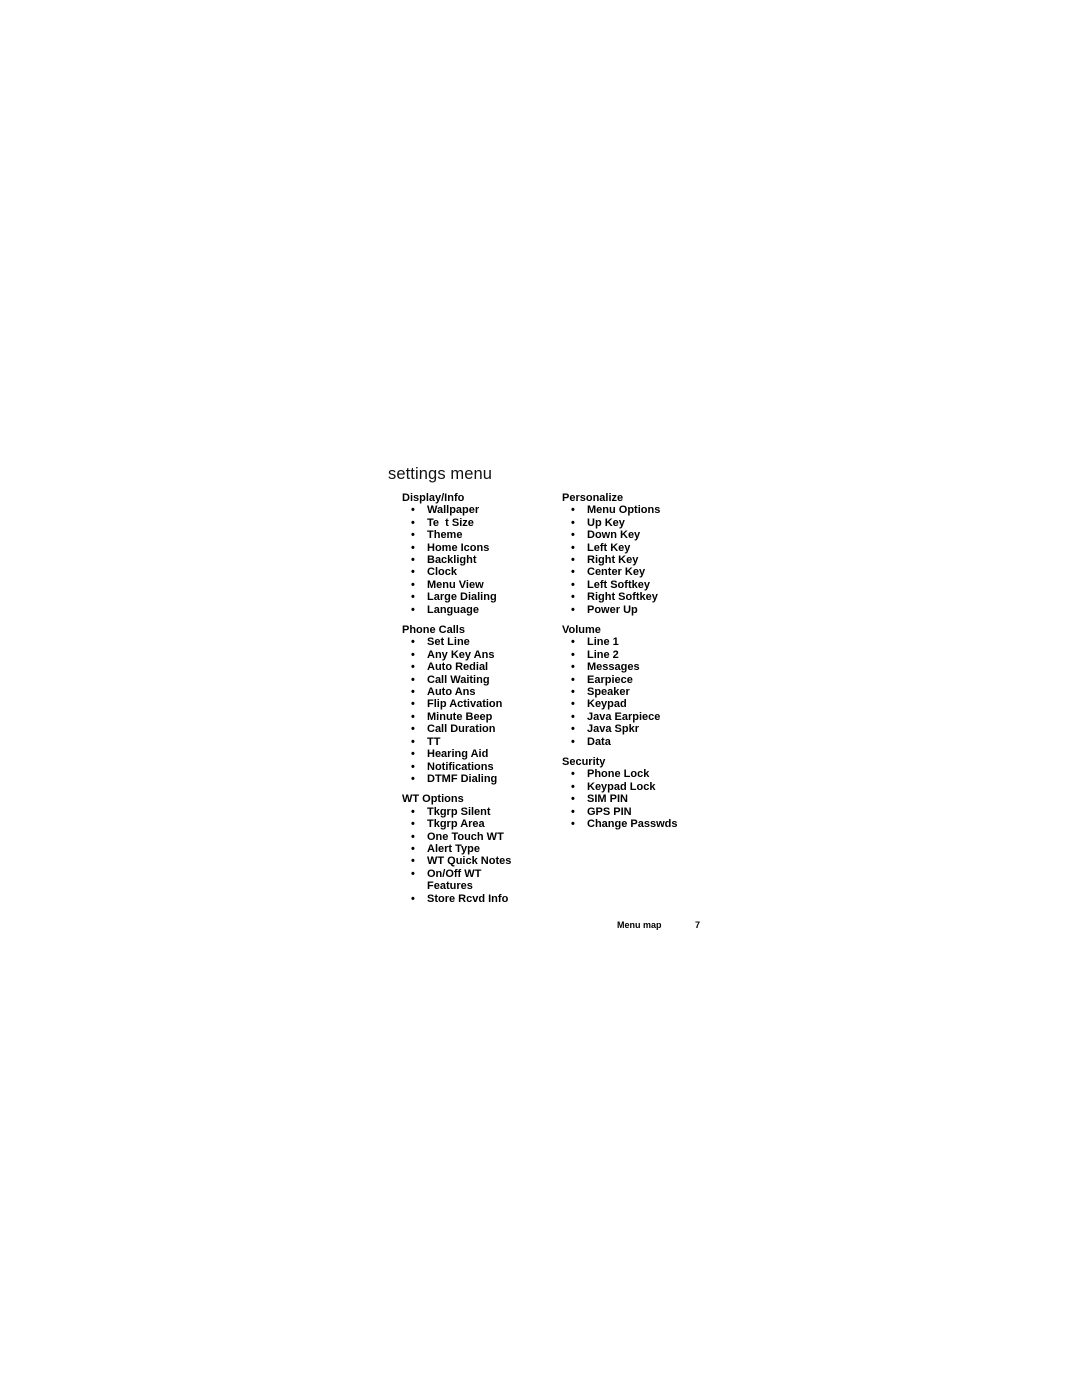 The height and width of the screenshot is (1397, 1080). Describe the element at coordinates (609, 811) in the screenshot. I see `menu-item-label: GPS PIN` at that location.